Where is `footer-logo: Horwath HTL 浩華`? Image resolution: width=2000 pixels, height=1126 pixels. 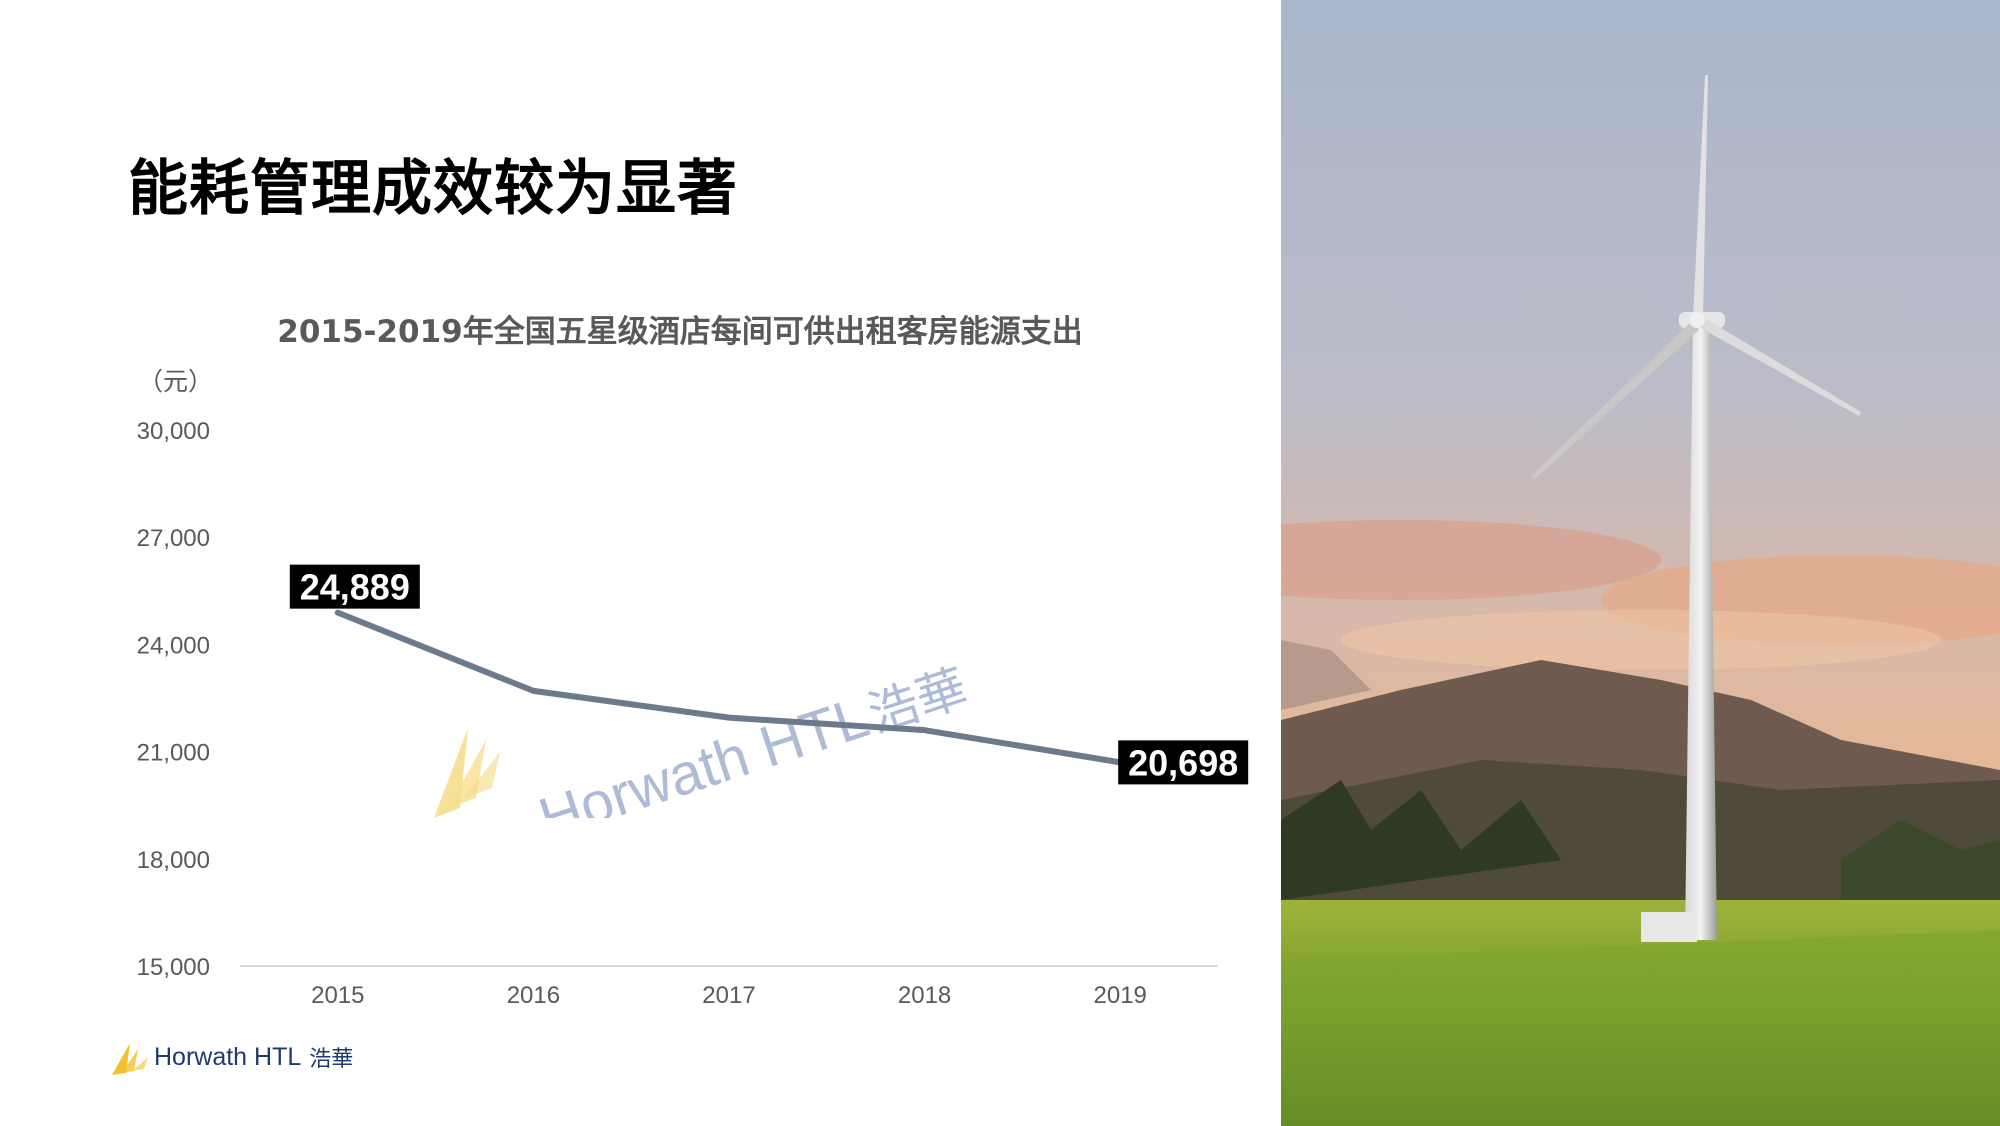 footer-logo: Horwath HTL 浩華 is located at coordinates (231, 1057).